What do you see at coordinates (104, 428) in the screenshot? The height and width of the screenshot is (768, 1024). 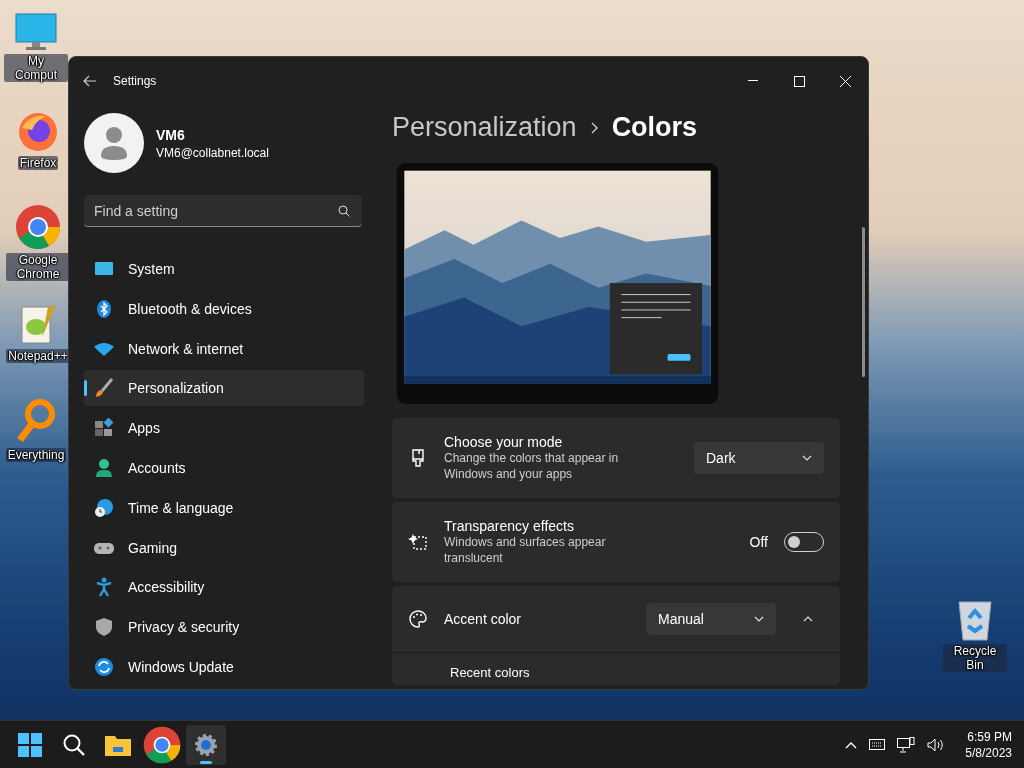 I see `apps-icon` at bounding box center [104, 428].